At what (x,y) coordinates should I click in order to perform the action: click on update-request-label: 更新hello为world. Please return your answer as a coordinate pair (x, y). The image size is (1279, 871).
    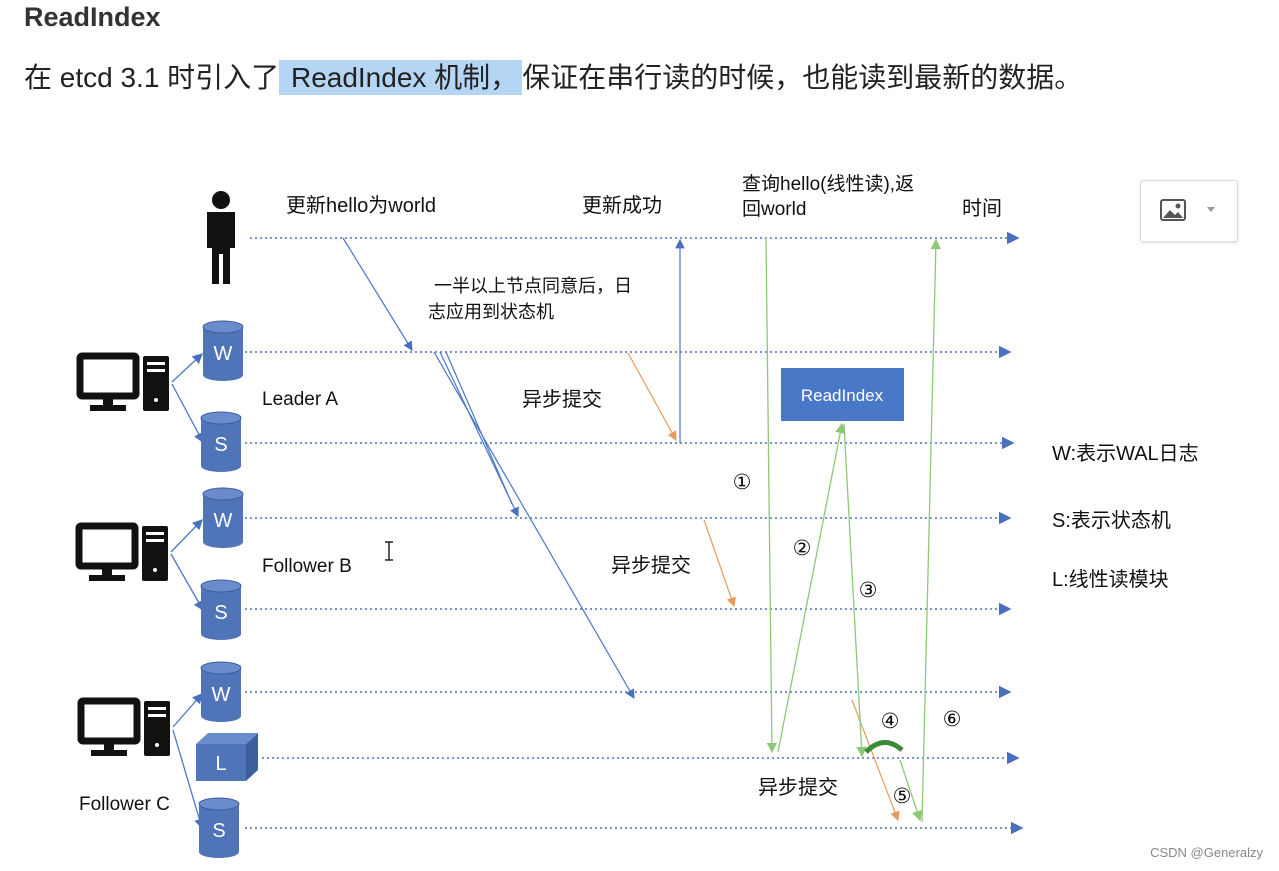
    Looking at the image, I should click on (361, 205).